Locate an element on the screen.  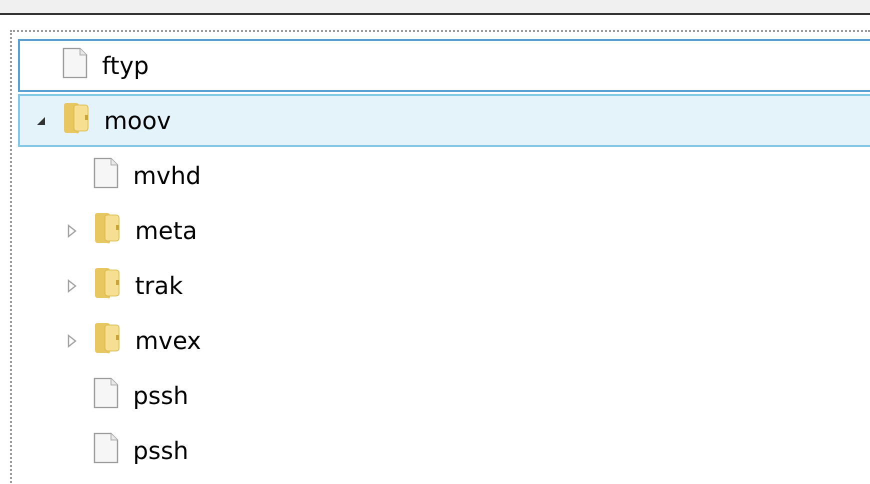
tree-item: ftyp is located at coordinates (444, 65).